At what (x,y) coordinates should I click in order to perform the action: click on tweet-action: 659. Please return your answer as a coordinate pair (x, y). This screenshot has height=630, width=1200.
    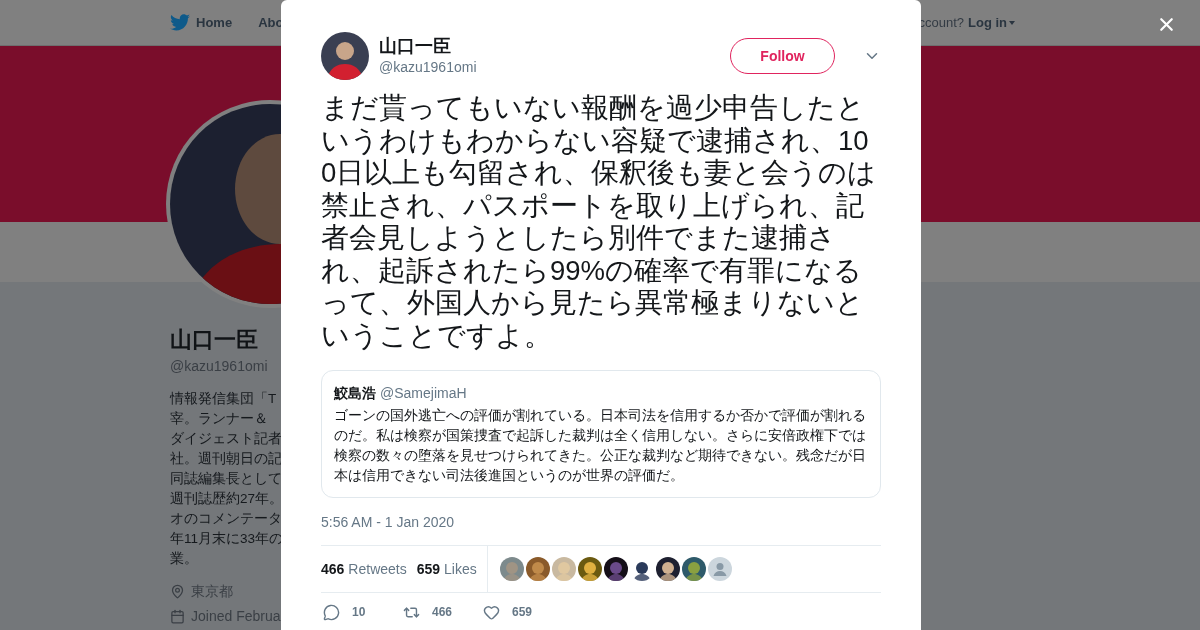
    Looking at the image, I should click on (521, 612).